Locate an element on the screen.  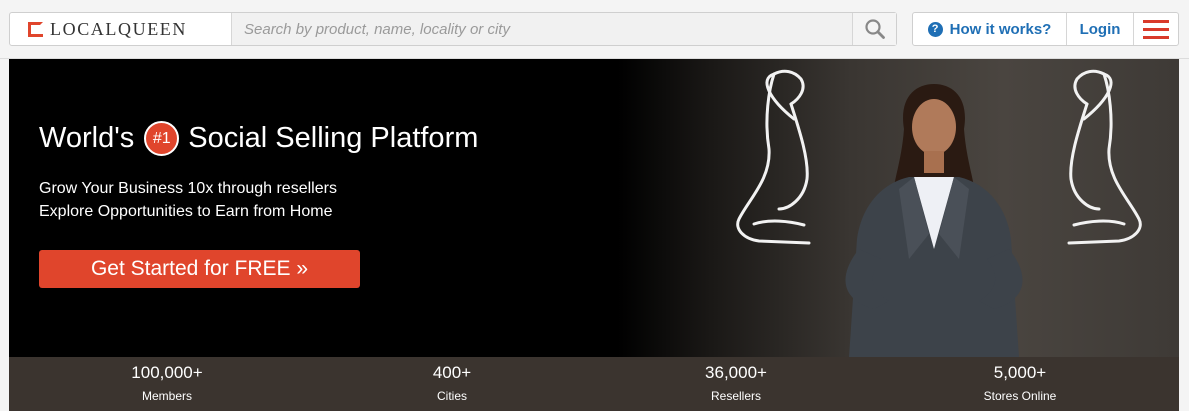
stat-label: Cities is located at coordinates (451, 396).